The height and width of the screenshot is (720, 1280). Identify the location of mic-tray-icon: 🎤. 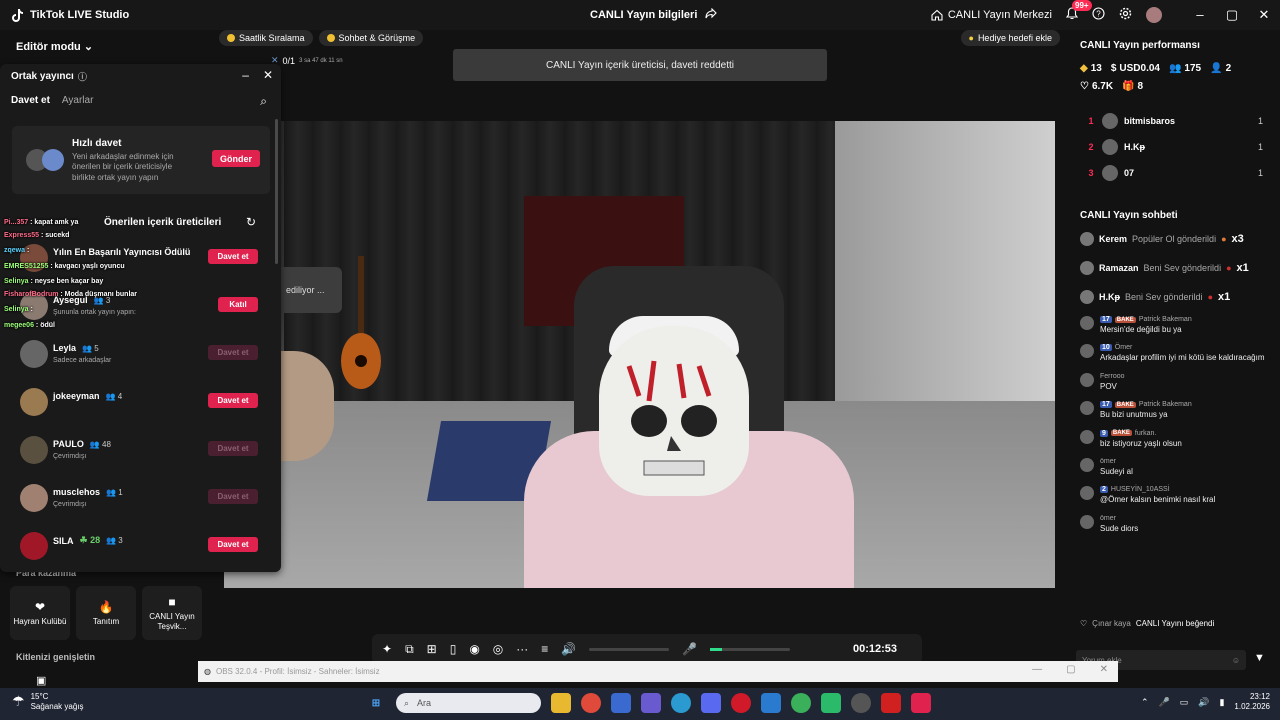
(1164, 702).